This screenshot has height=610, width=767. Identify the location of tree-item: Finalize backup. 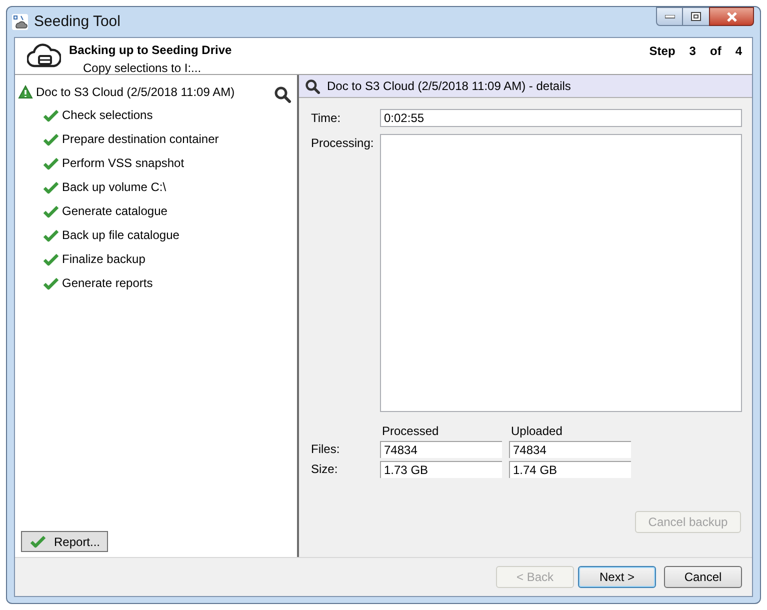
(104, 259).